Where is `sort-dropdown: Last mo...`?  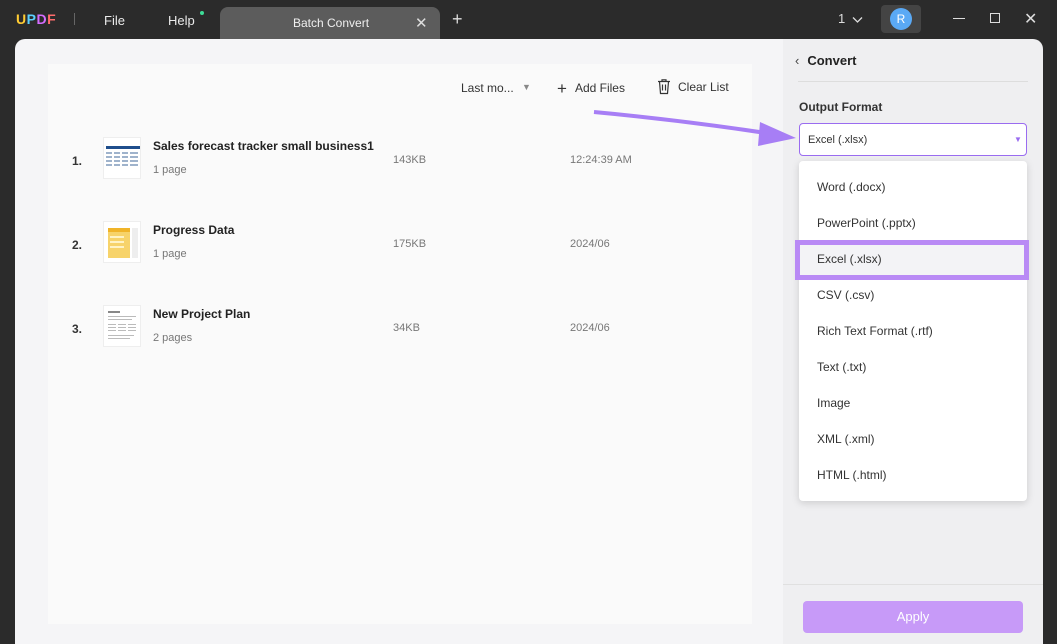 sort-dropdown: Last mo... is located at coordinates (487, 88).